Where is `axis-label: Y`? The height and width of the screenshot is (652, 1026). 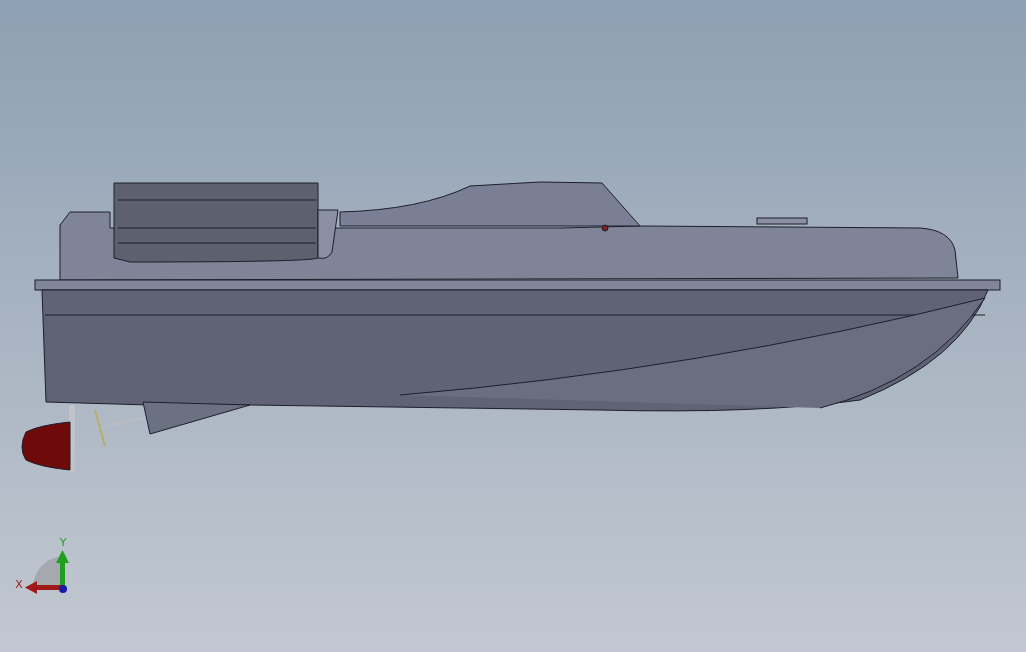 axis-label: Y is located at coordinates (63, 542).